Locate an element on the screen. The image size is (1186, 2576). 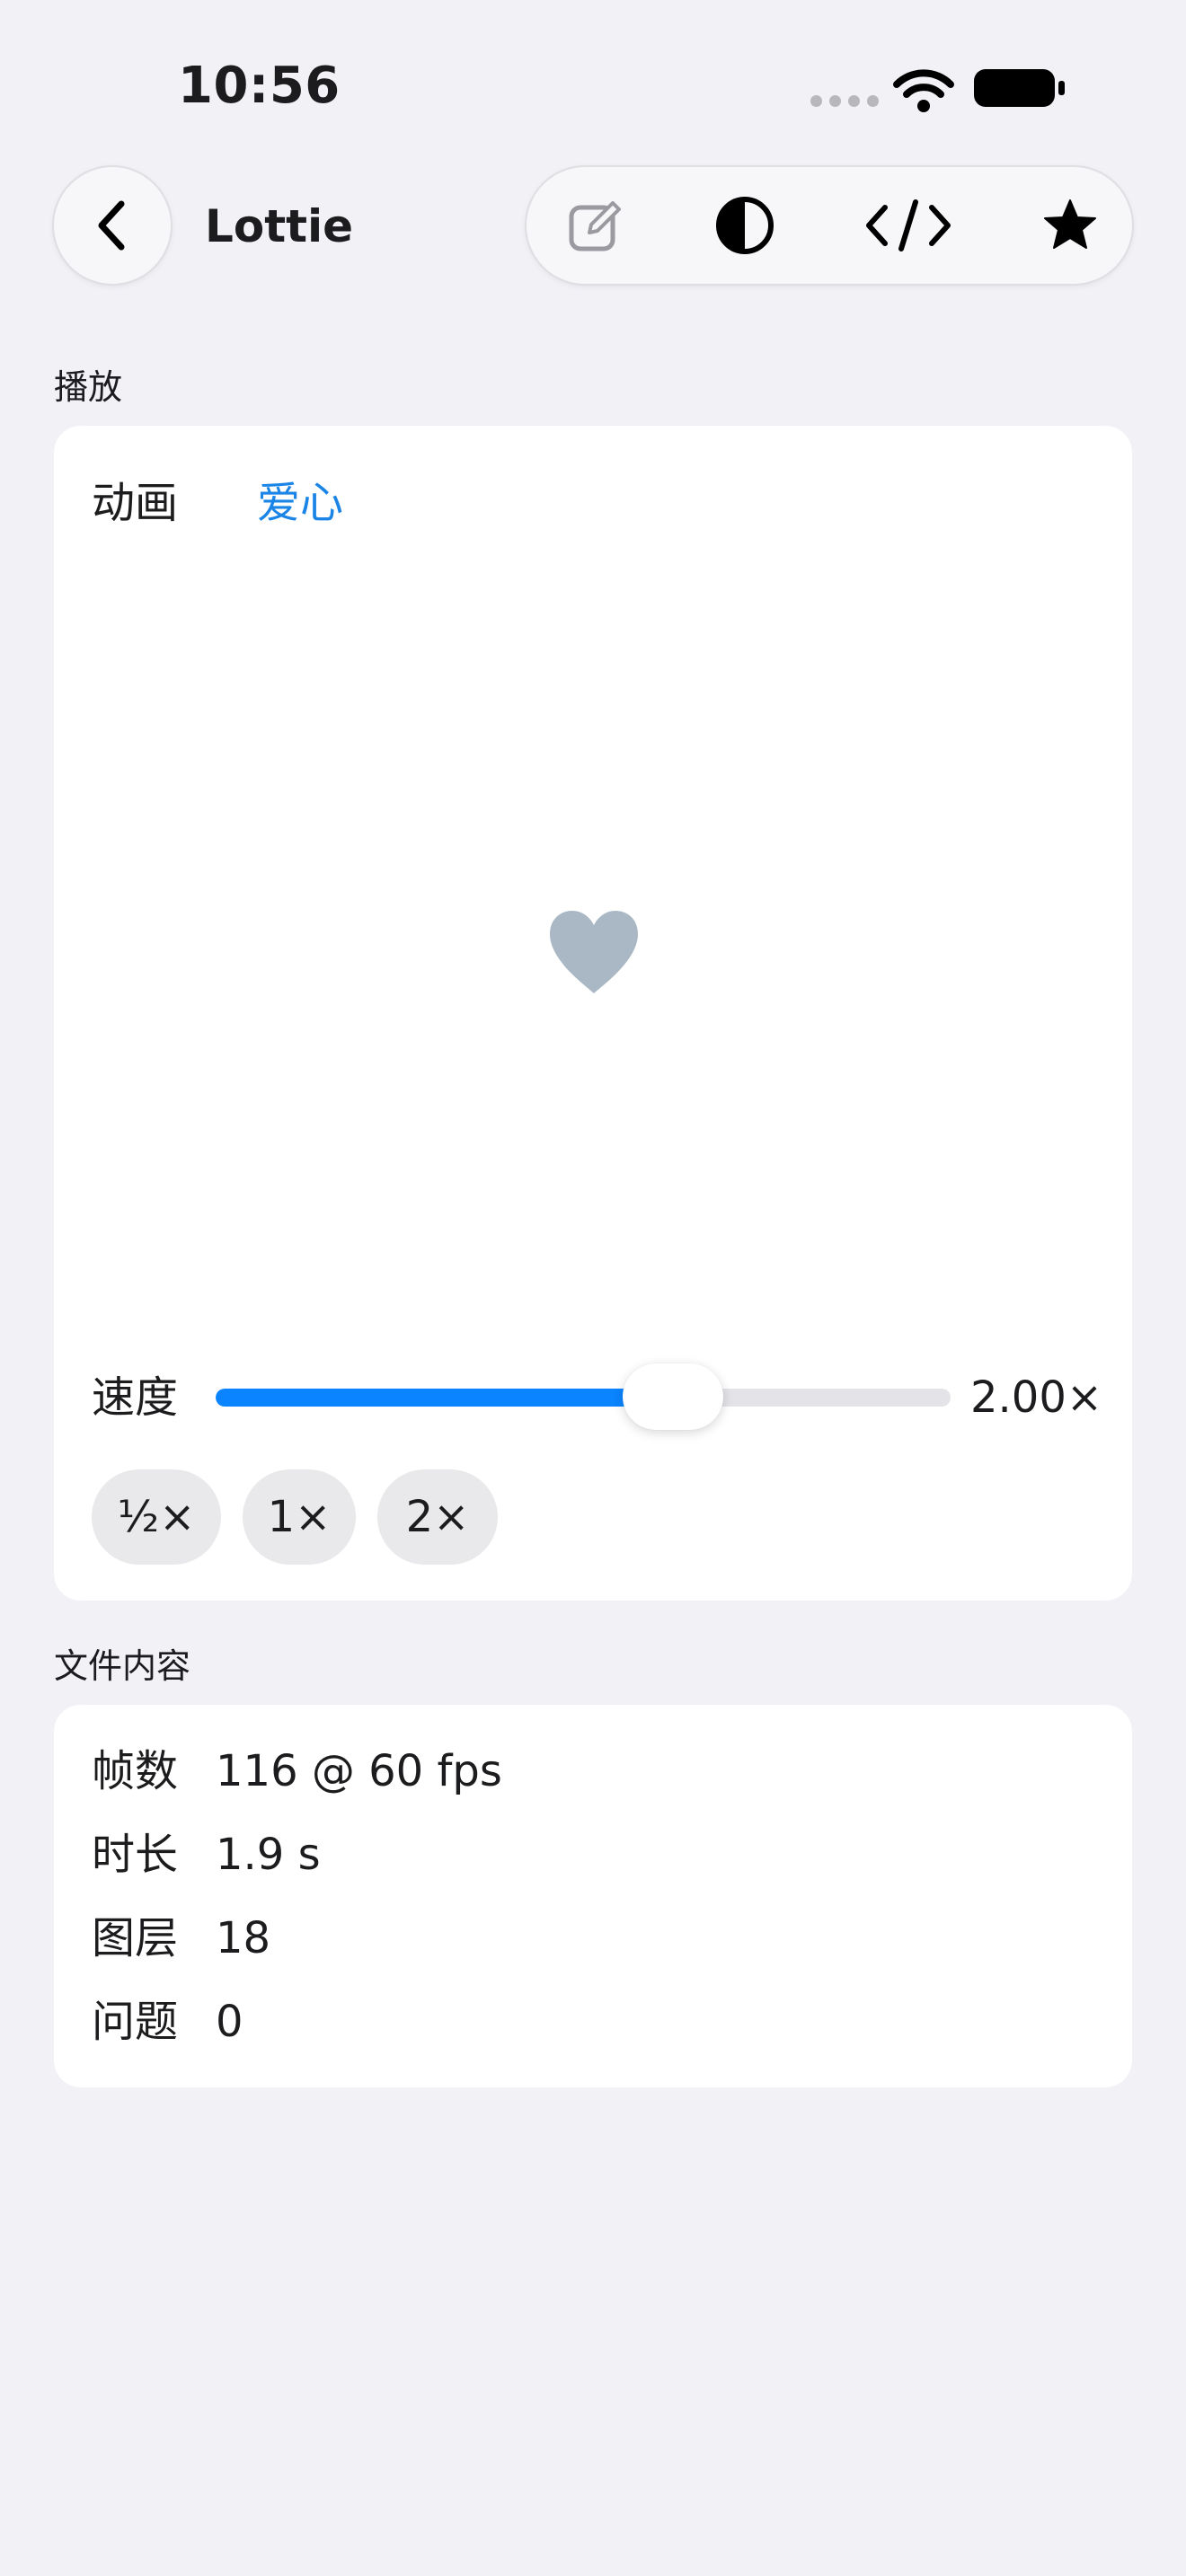
info-label-duration: 时长 is located at coordinates (135, 1855).